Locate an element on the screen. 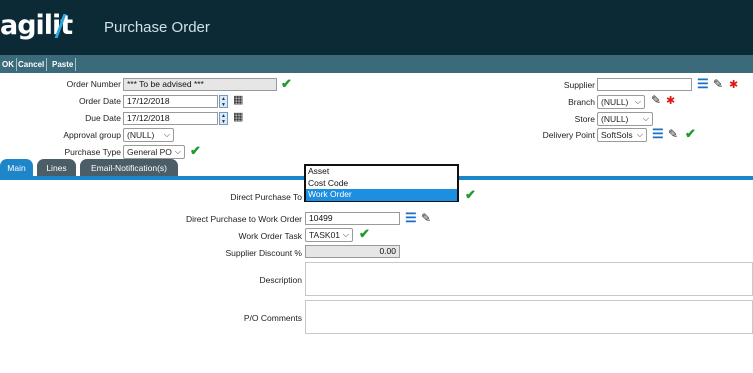 This screenshot has height=373, width=753. due-date-label: Due Date is located at coordinates (103, 118).